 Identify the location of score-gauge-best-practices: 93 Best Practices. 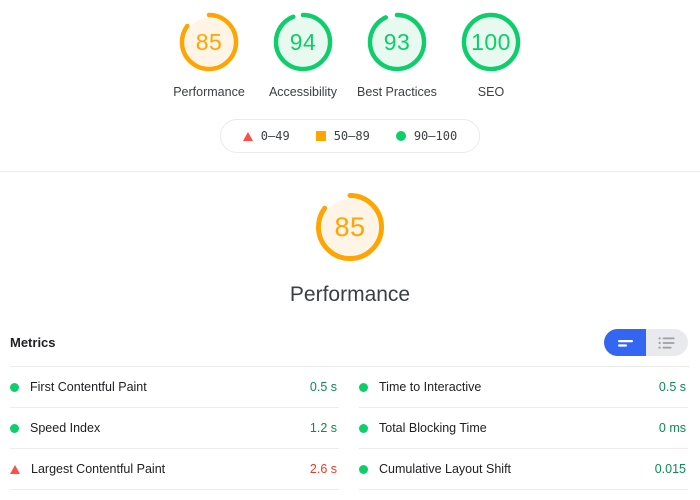
(397, 54).